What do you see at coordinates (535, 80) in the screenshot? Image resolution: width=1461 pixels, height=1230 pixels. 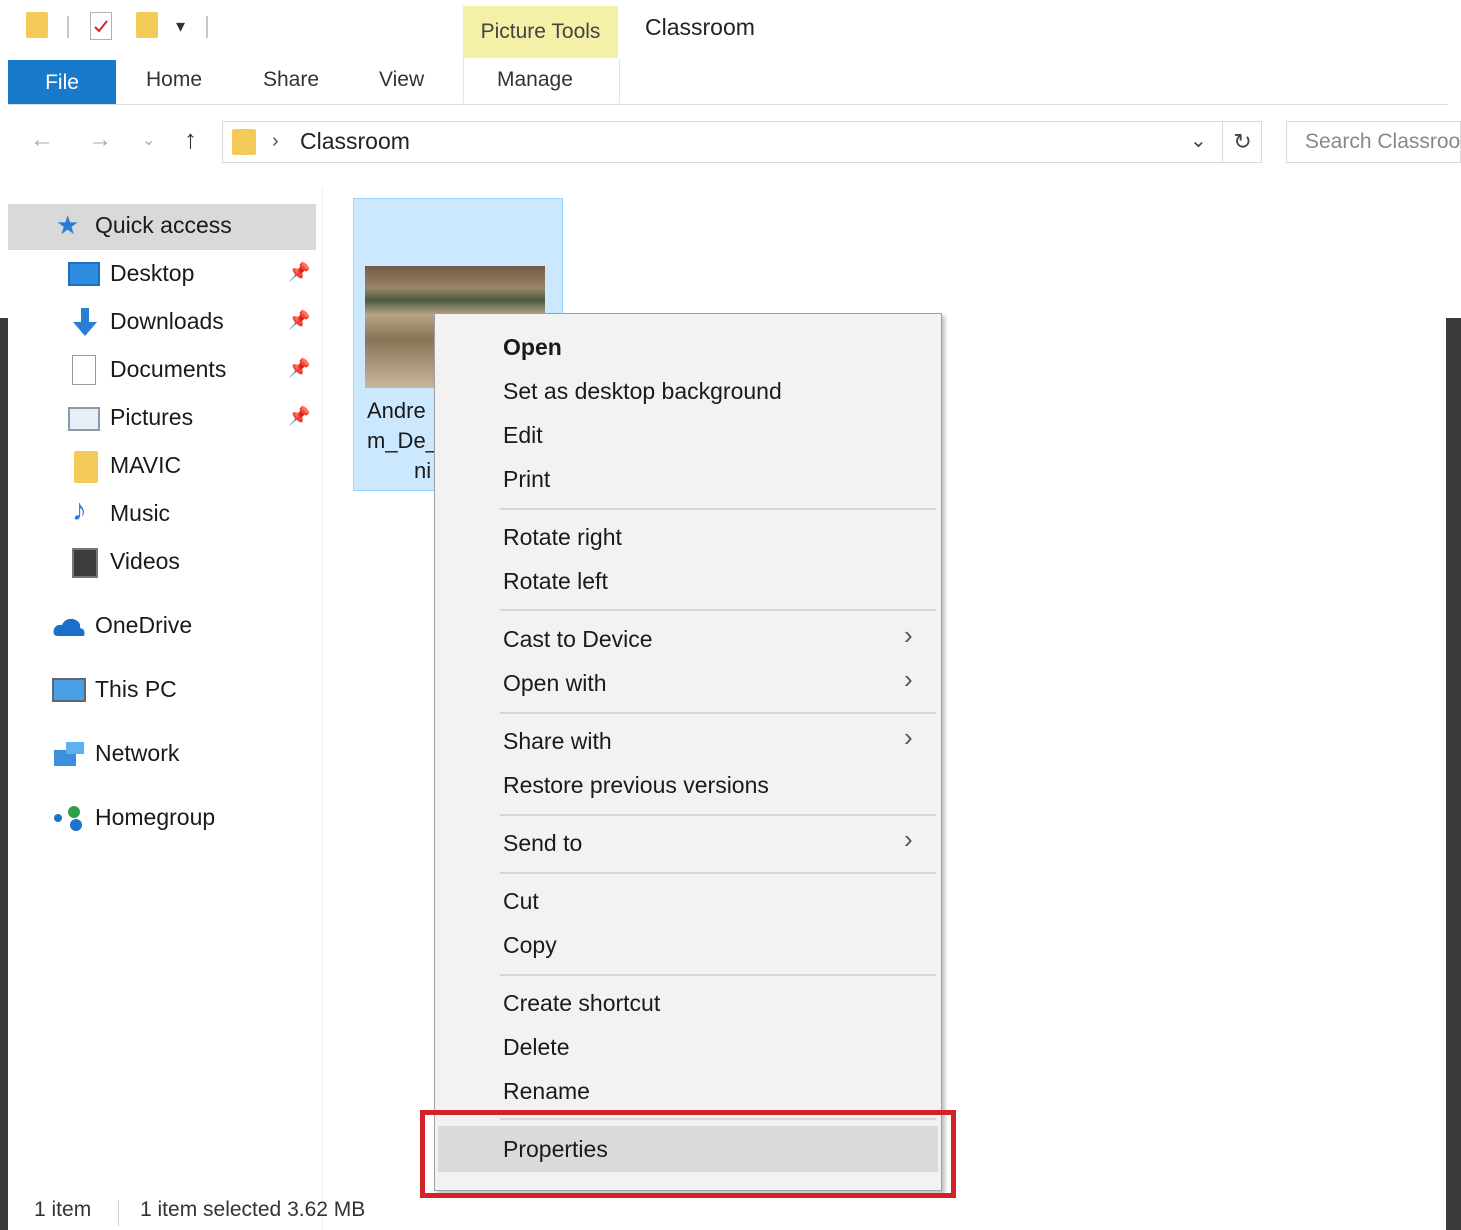 I see `tab-manage: Manage` at bounding box center [535, 80].